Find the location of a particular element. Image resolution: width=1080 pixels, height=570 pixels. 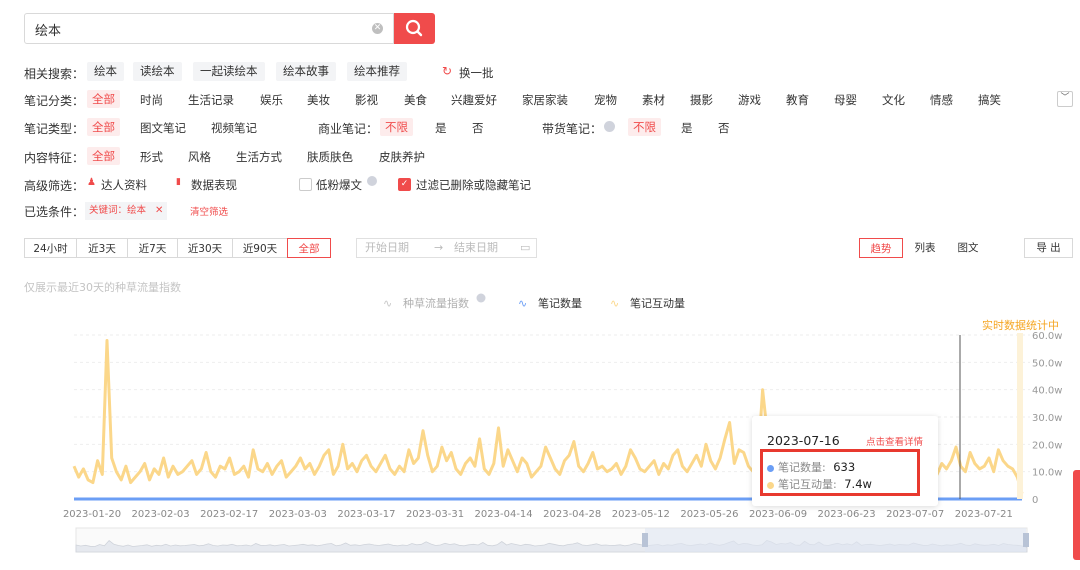

time-range-option: 近3天 is located at coordinates (102, 248).